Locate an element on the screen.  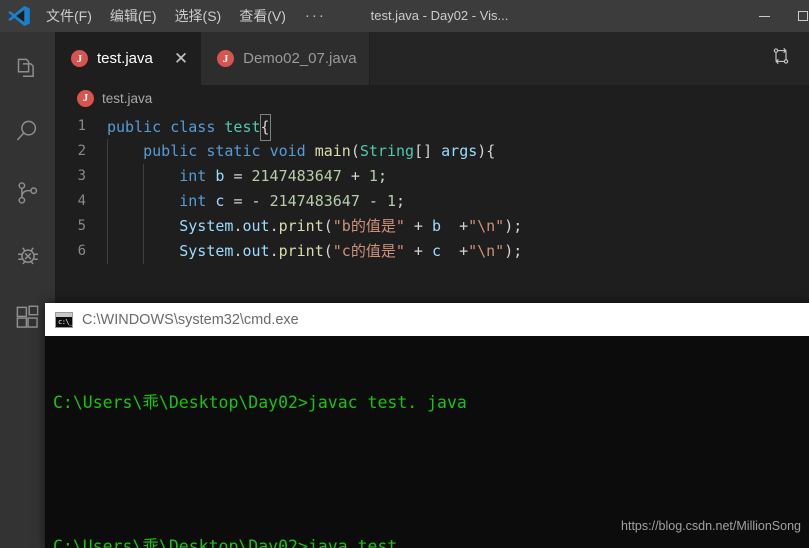
token-number: 2147483647 is located at coordinates (314, 201).